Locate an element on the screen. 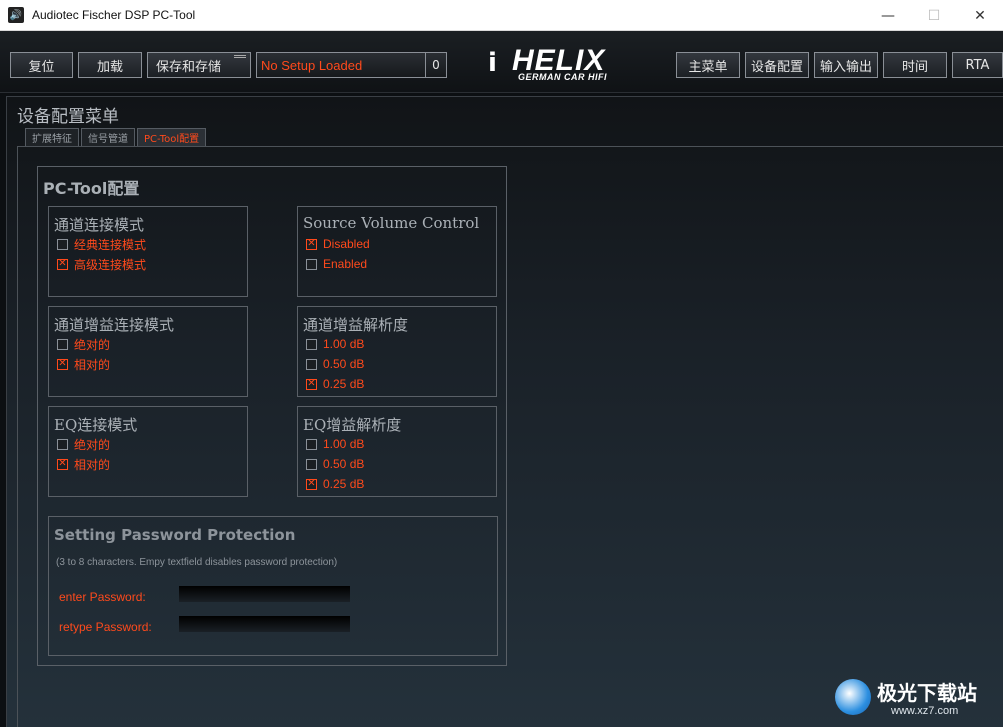 This screenshot has width=1003, height=727. eq-link-mode-title: EQ连接模式 is located at coordinates (96, 425).